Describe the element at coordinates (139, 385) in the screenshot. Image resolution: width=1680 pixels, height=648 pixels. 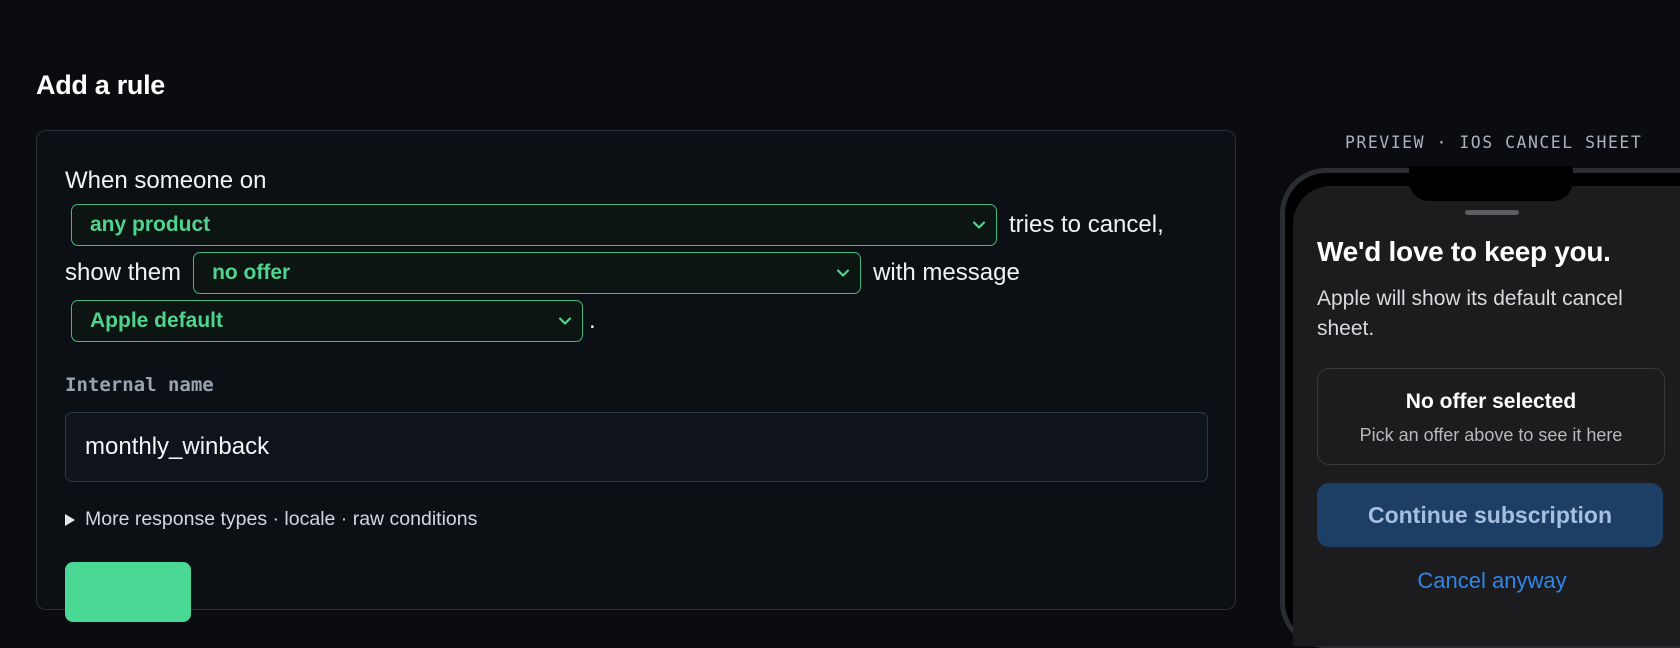
I see `internal-name-label: Internal name` at that location.